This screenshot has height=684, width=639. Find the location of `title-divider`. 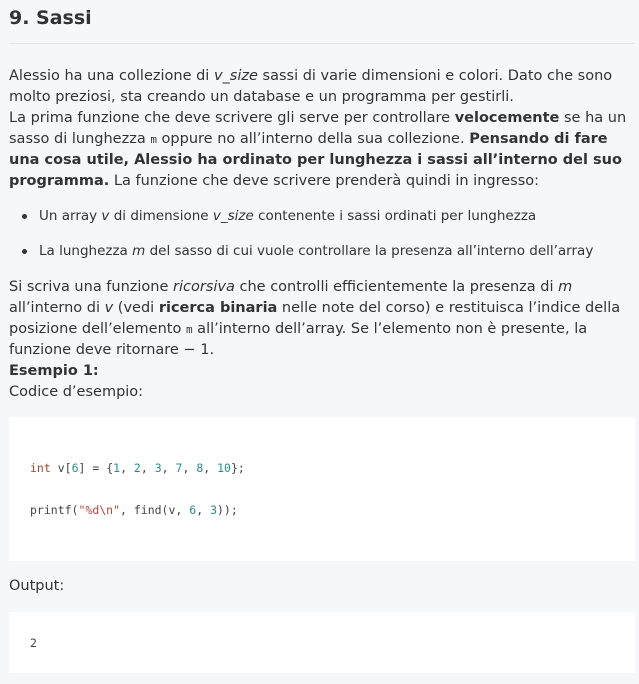

title-divider is located at coordinates (322, 43).